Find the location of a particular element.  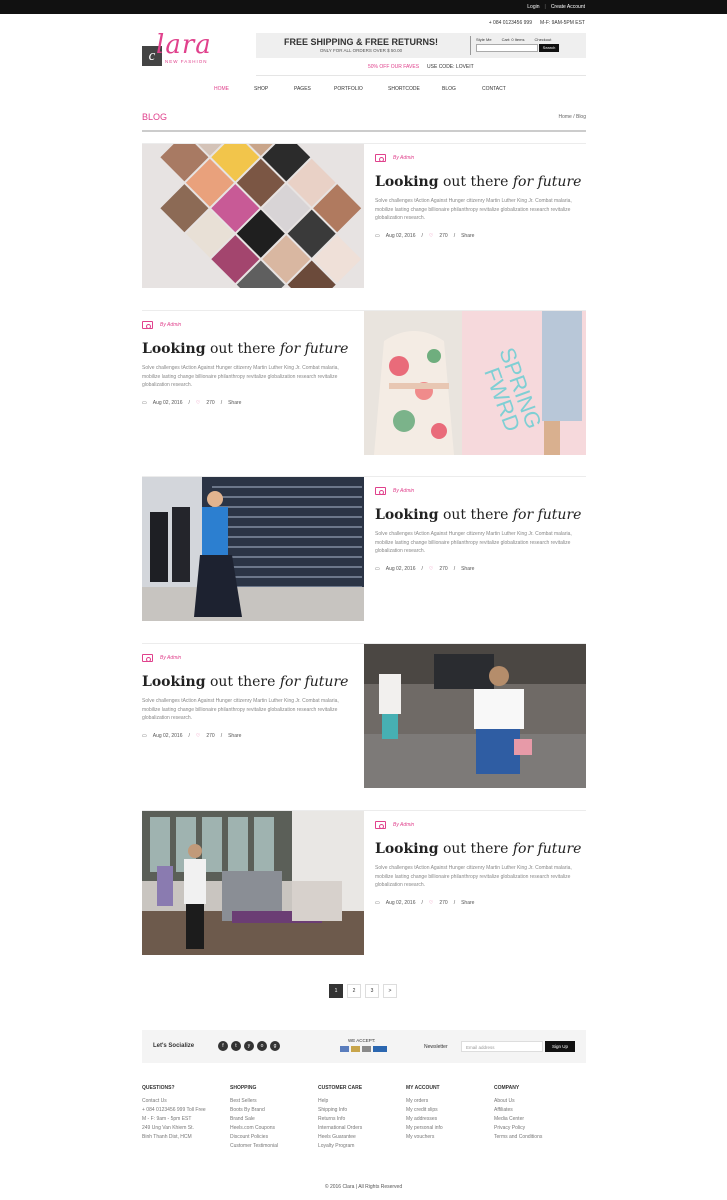

footer-link: Media Center is located at coordinates (538, 1119).